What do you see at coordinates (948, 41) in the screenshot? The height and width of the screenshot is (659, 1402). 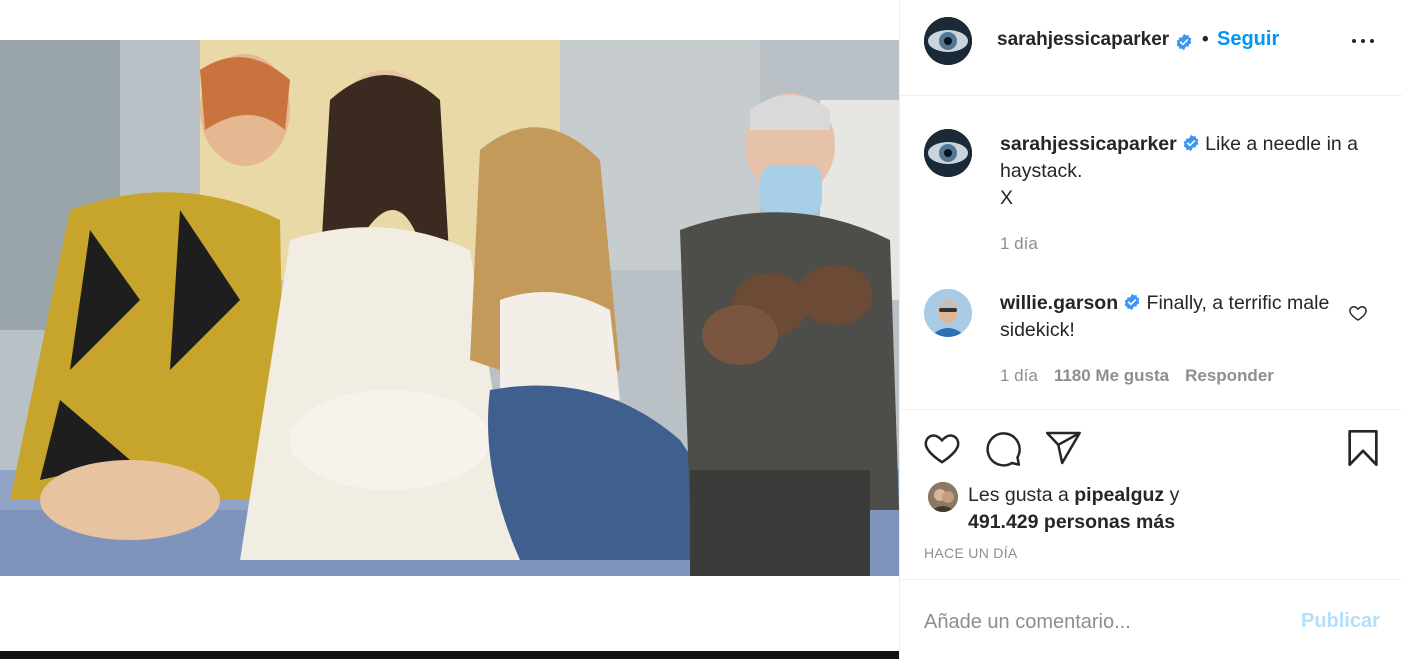 I see `author-avatar` at bounding box center [948, 41].